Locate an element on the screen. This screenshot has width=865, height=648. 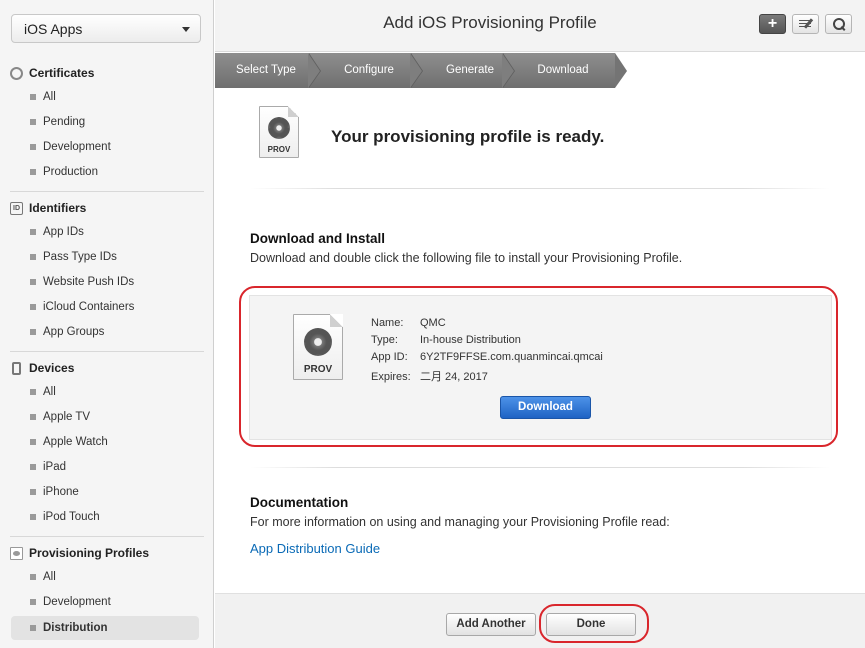
device-icon is located at coordinates (16, 368).